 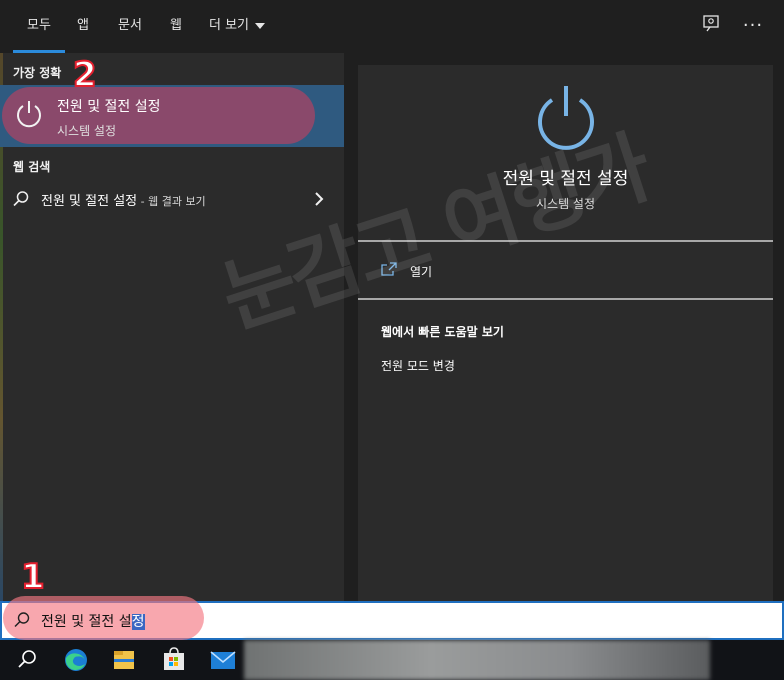 What do you see at coordinates (138, 622) in the screenshot?
I see `search-input-selection: 정` at bounding box center [138, 622].